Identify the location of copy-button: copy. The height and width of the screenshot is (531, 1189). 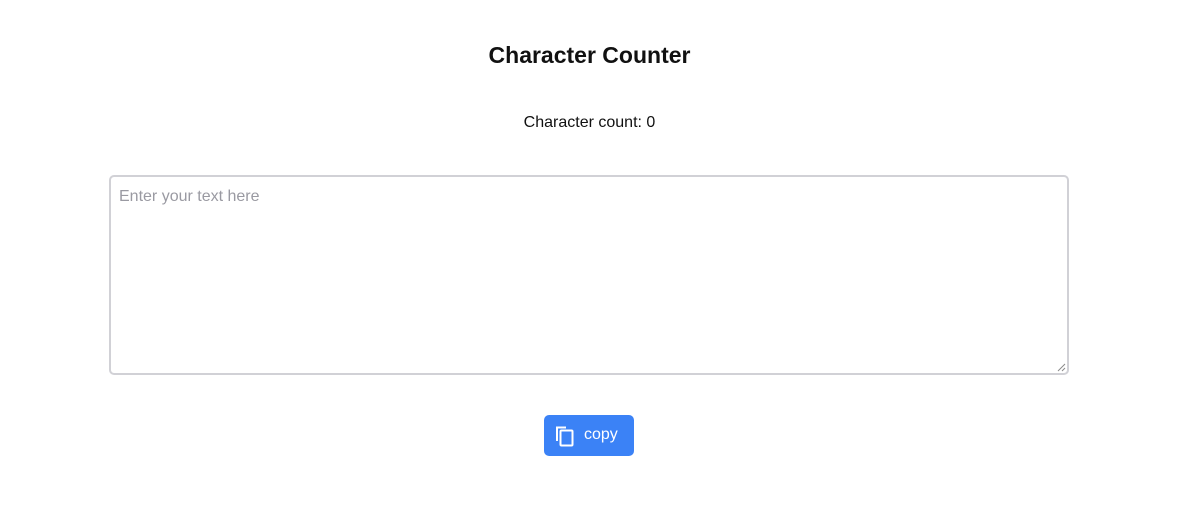
(589, 435).